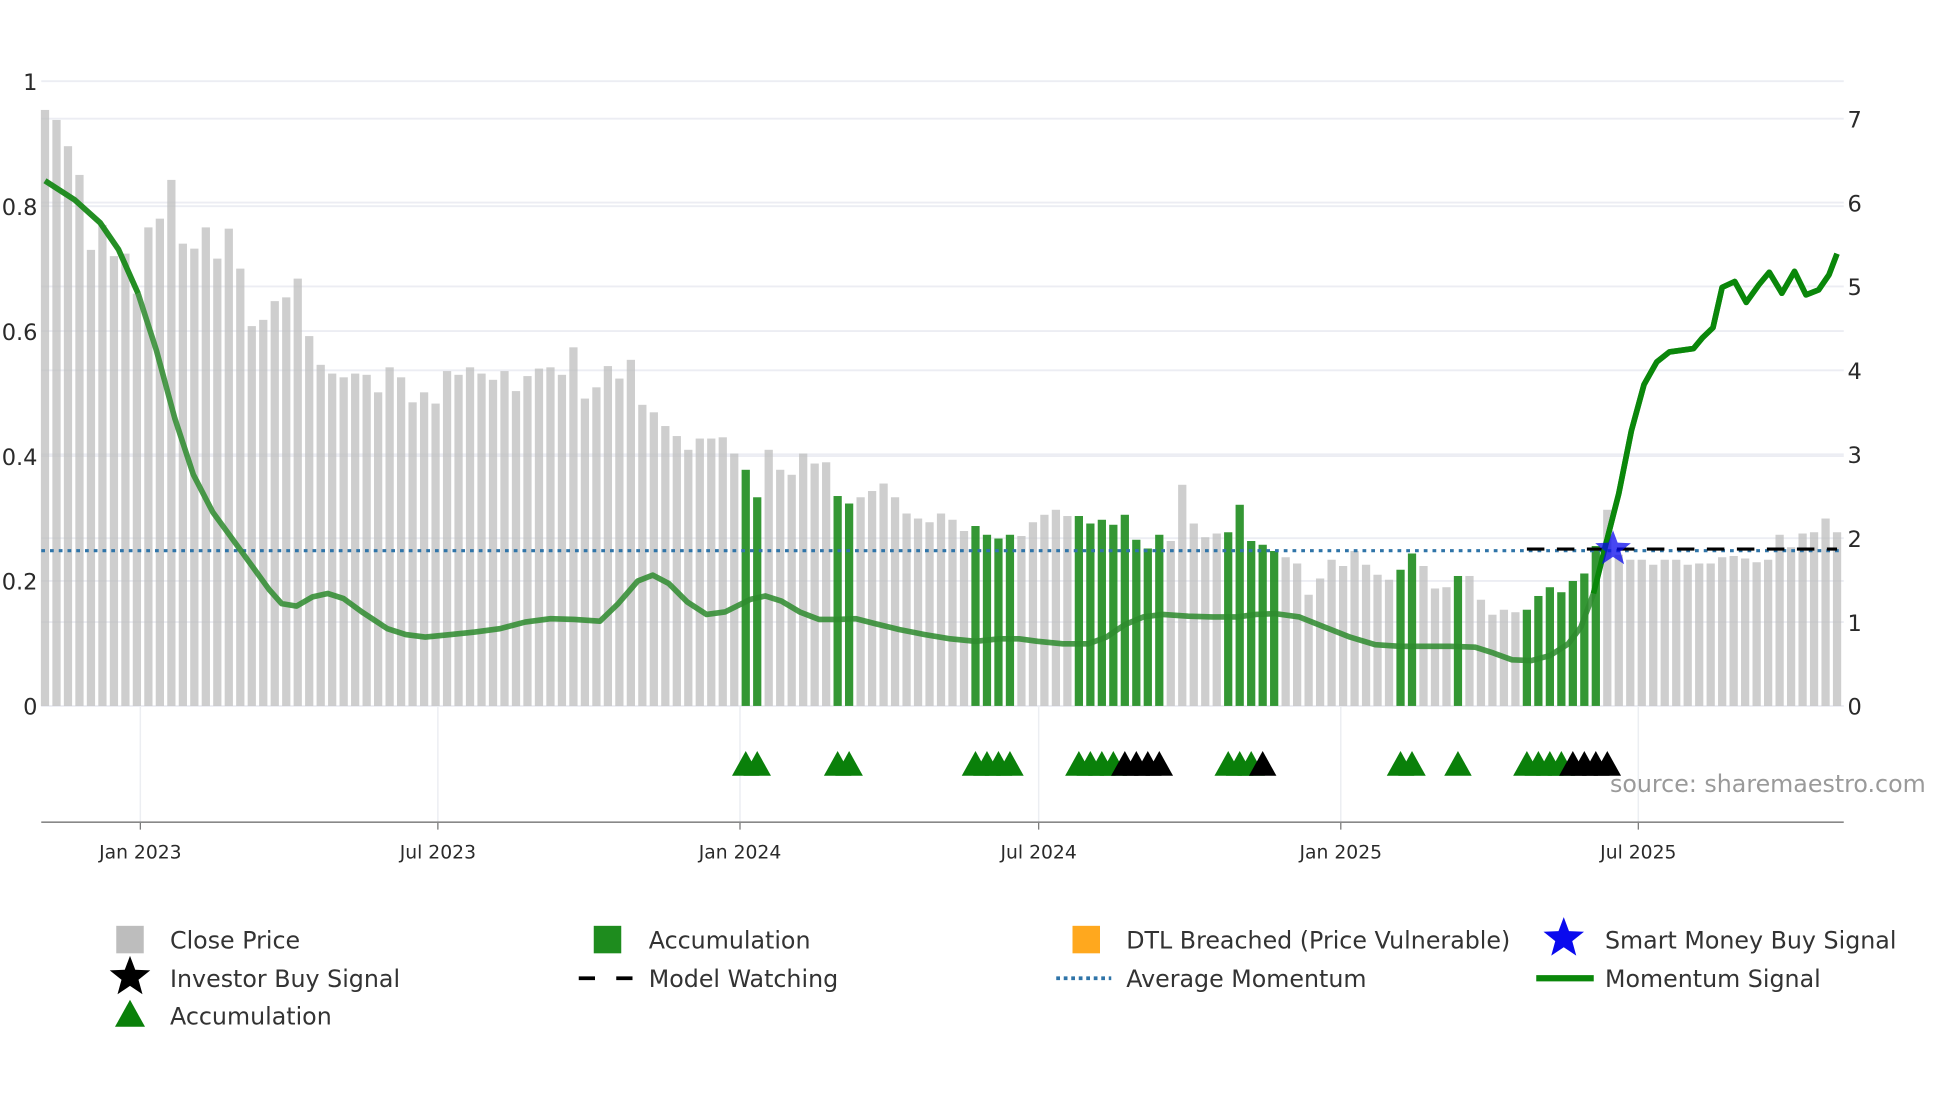 This screenshot has height=1102, width=1960. What do you see at coordinates (140, 852) in the screenshot?
I see `x-tick-label: Jan 2023` at bounding box center [140, 852].